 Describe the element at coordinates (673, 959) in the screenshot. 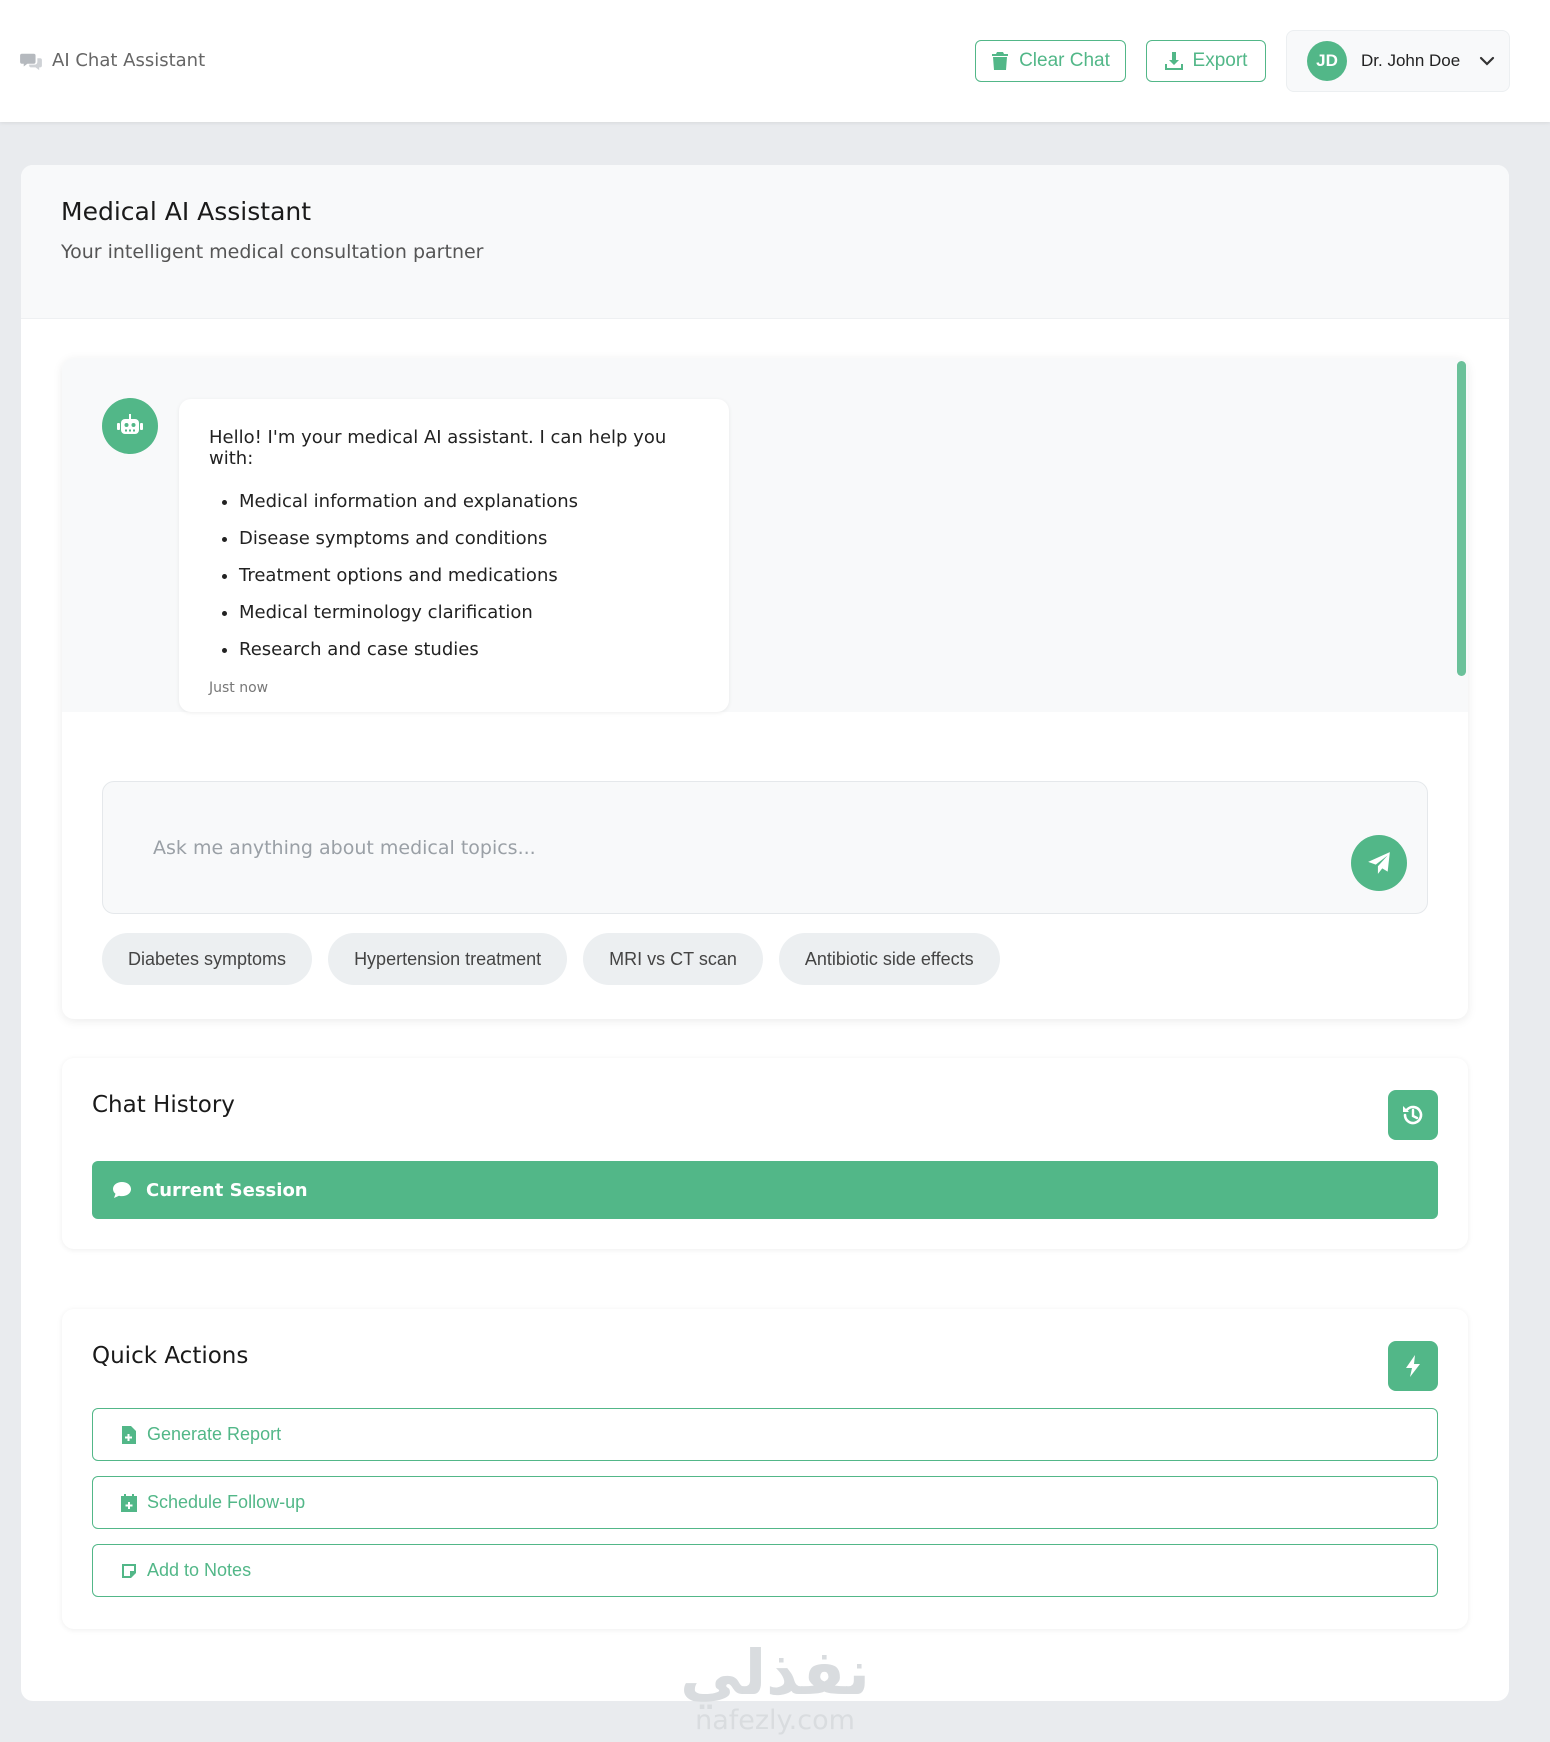

I see `suggestion-chip: MRI vs CT scan` at that location.